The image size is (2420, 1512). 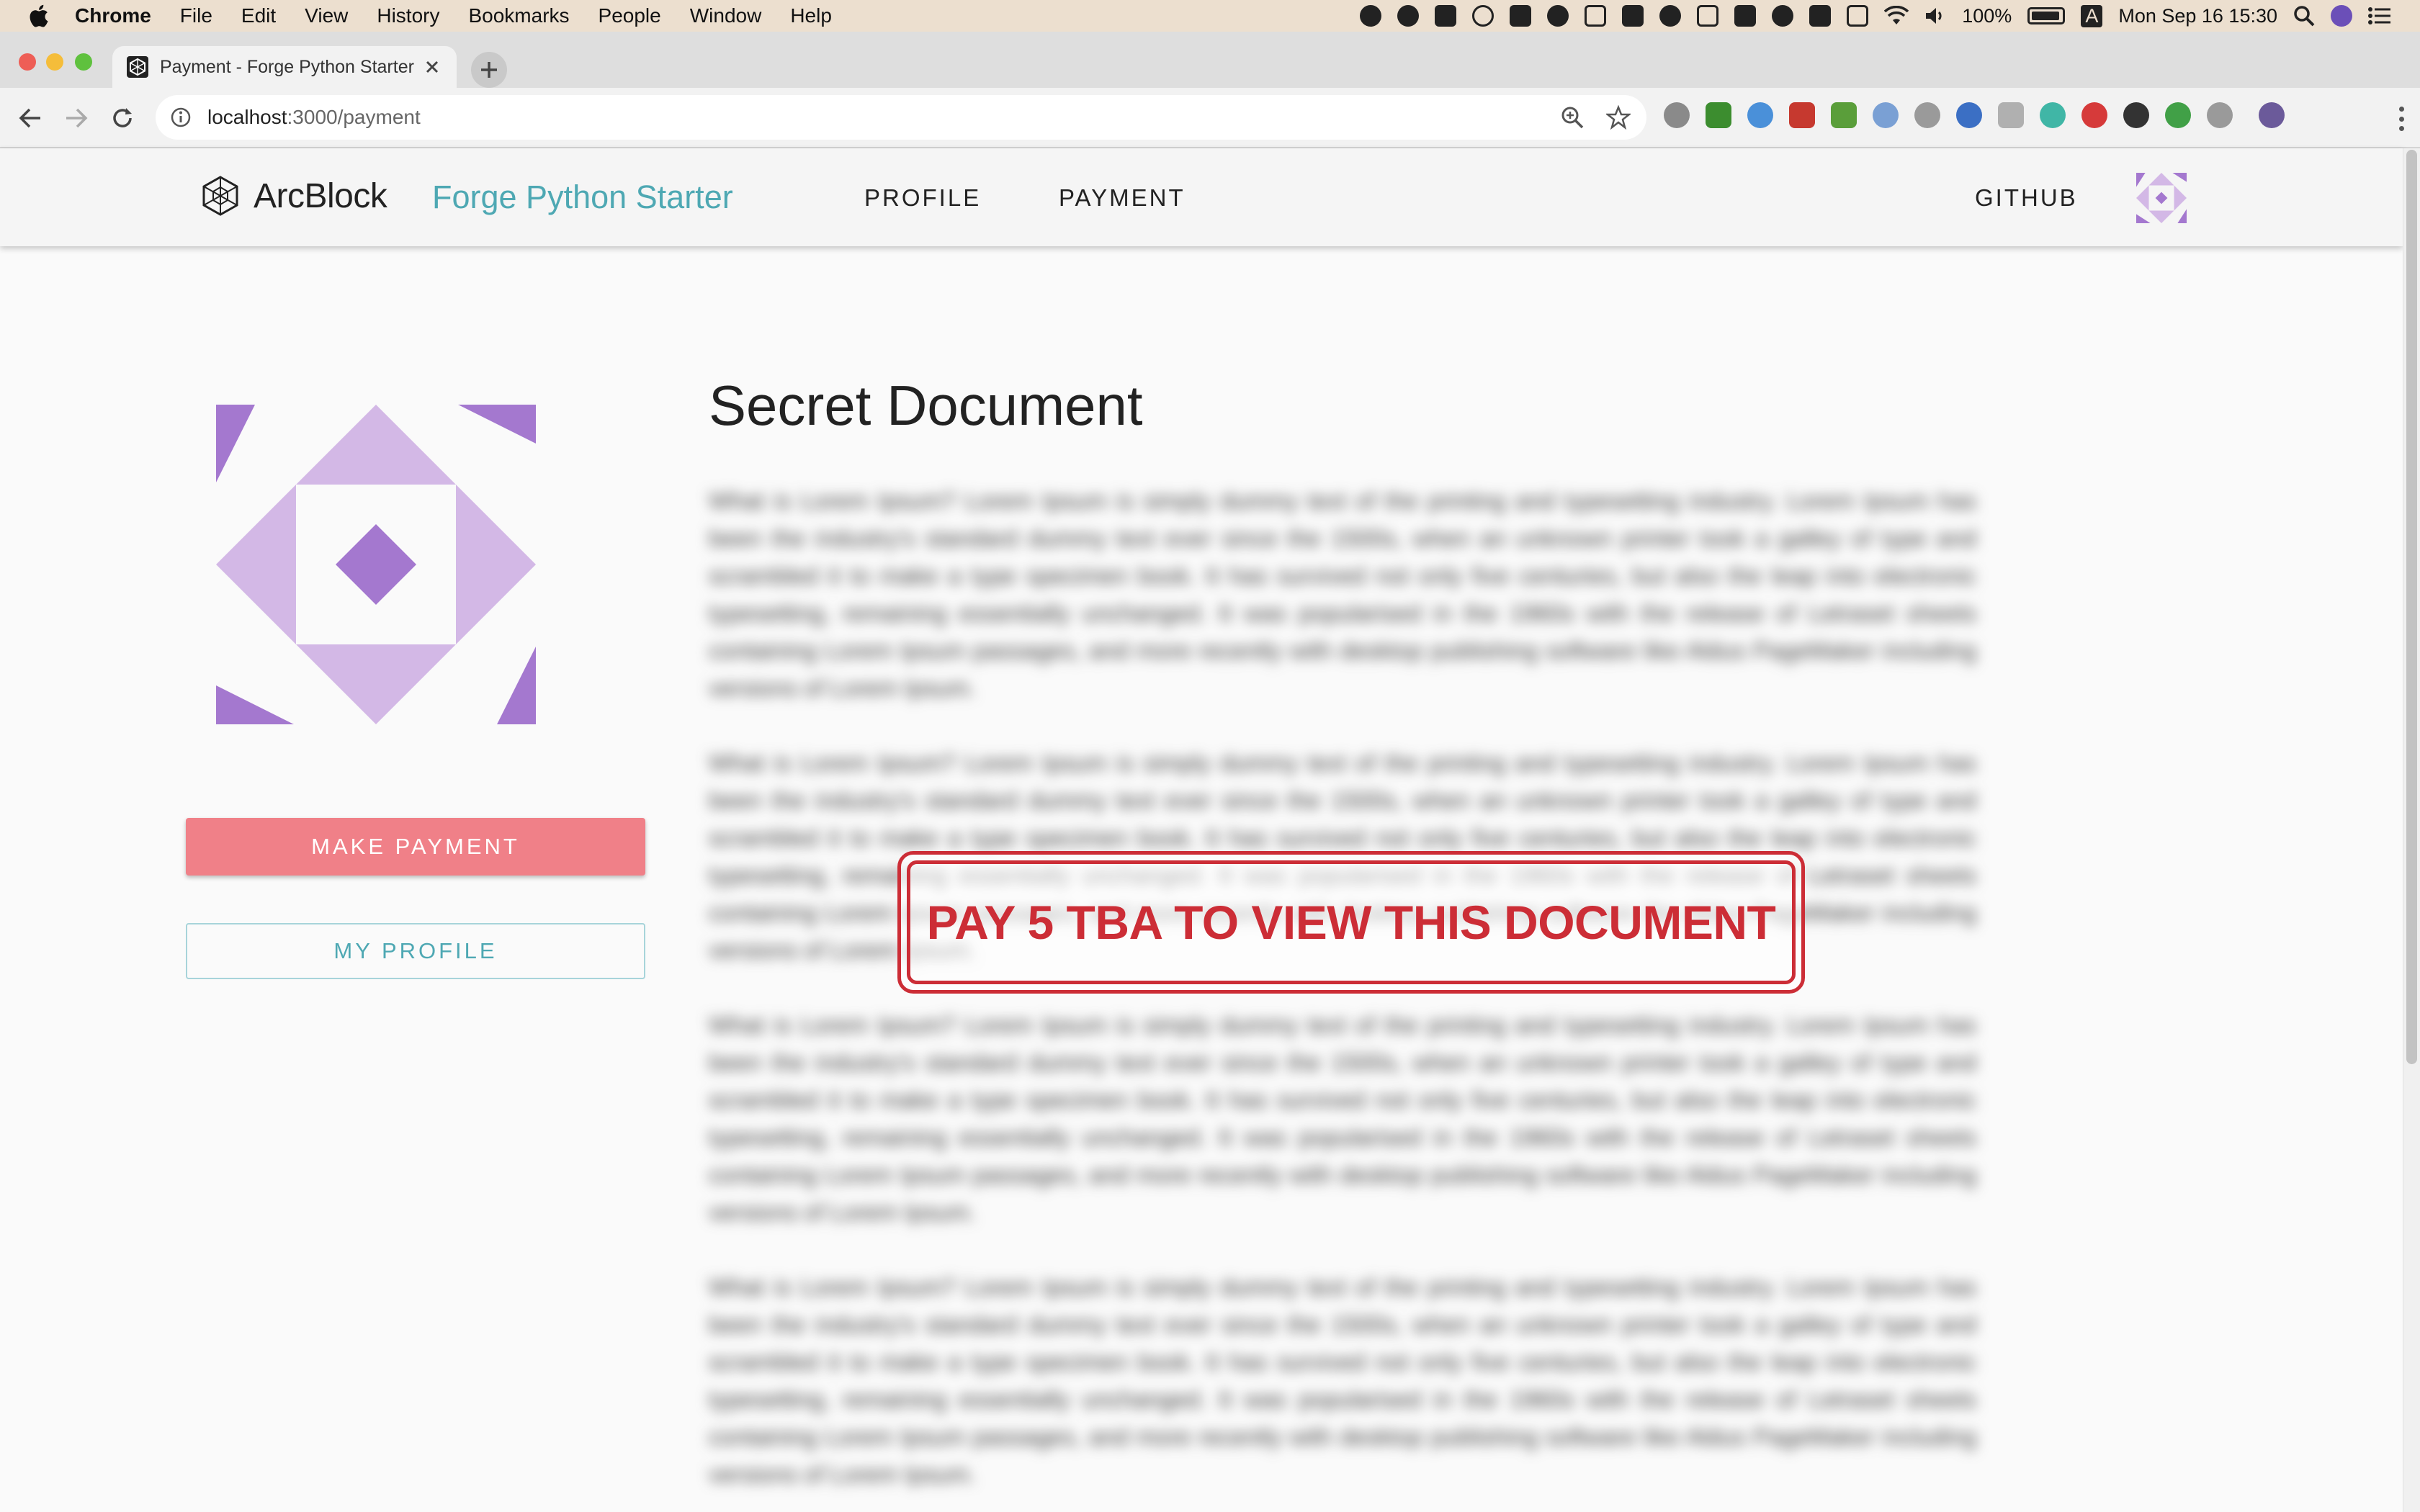 What do you see at coordinates (2411, 607) in the screenshot?
I see `scrollbar-thumb` at bounding box center [2411, 607].